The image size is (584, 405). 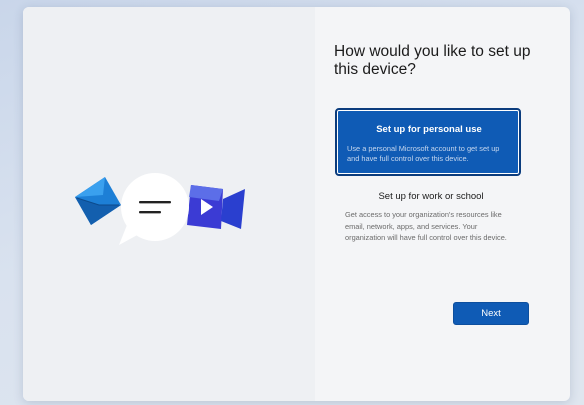 I want to click on chat-bubble-icon, so click(x=154, y=209).